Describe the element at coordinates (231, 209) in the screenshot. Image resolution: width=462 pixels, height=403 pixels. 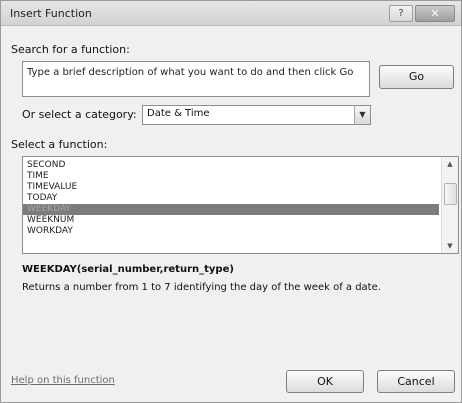
I see `function-item-weekday: WEEKDAY` at that location.